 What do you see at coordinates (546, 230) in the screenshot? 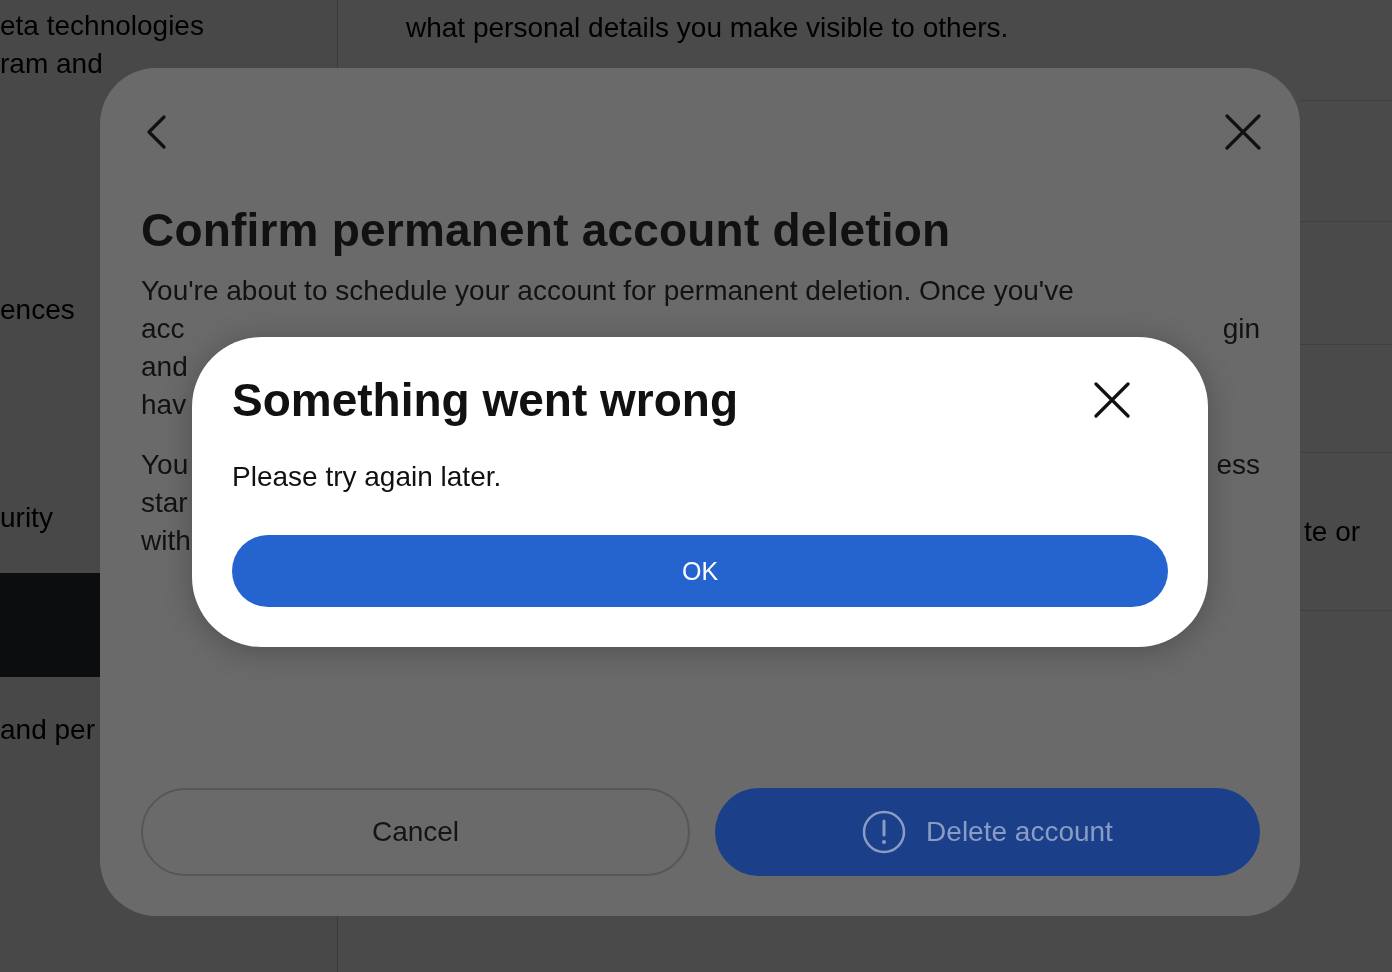
I see `dialog-title: Confirm permanent account deletion` at bounding box center [546, 230].